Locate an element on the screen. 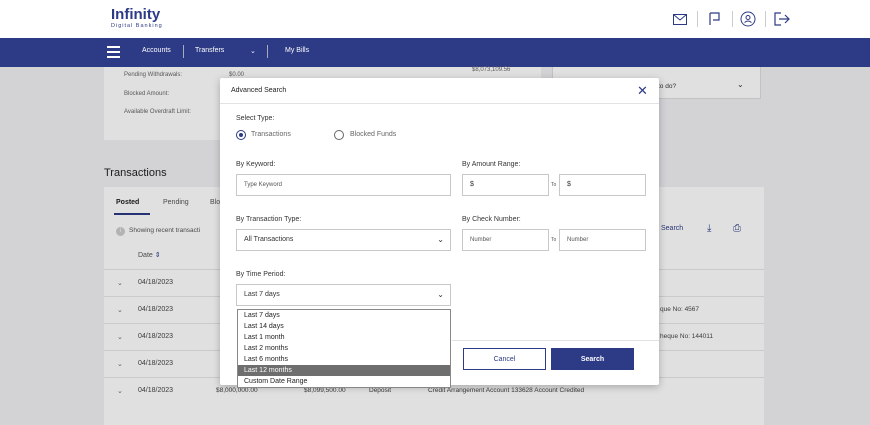 The image size is (870, 425). logo: Infinity Digital Banking is located at coordinates (137, 18).